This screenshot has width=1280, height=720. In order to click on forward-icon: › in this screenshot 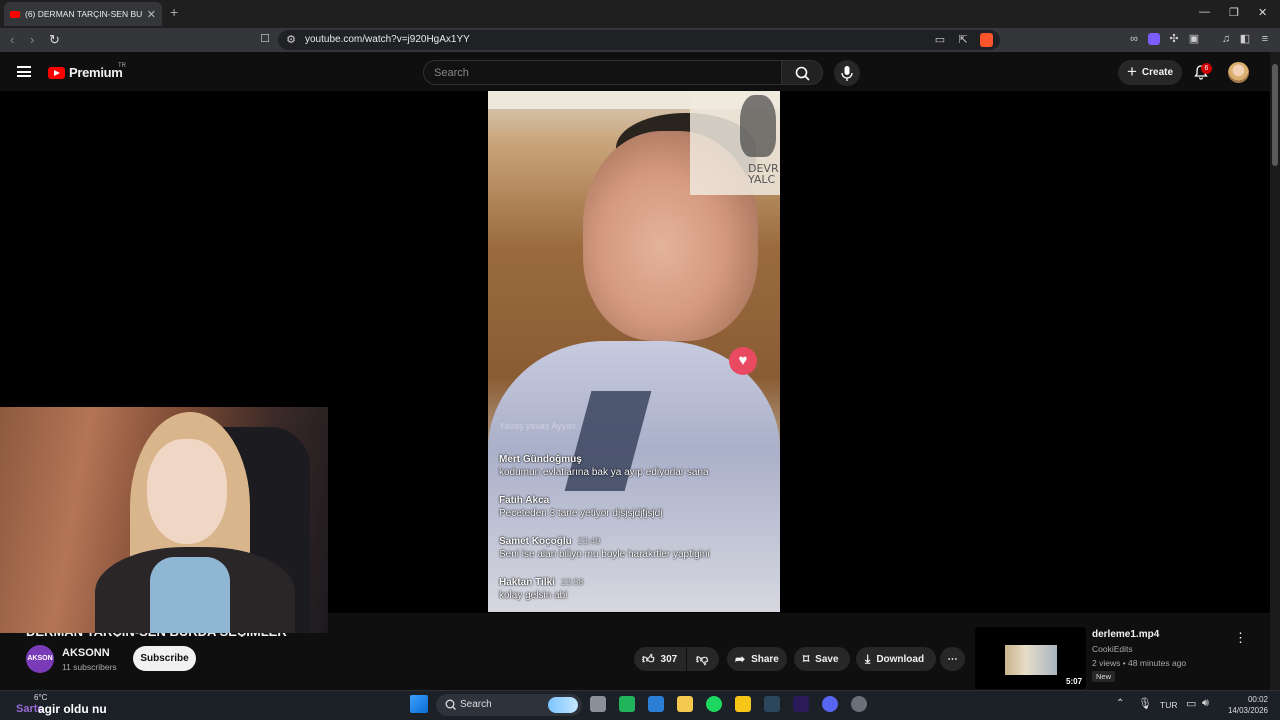, I will do `click(32, 39)`.